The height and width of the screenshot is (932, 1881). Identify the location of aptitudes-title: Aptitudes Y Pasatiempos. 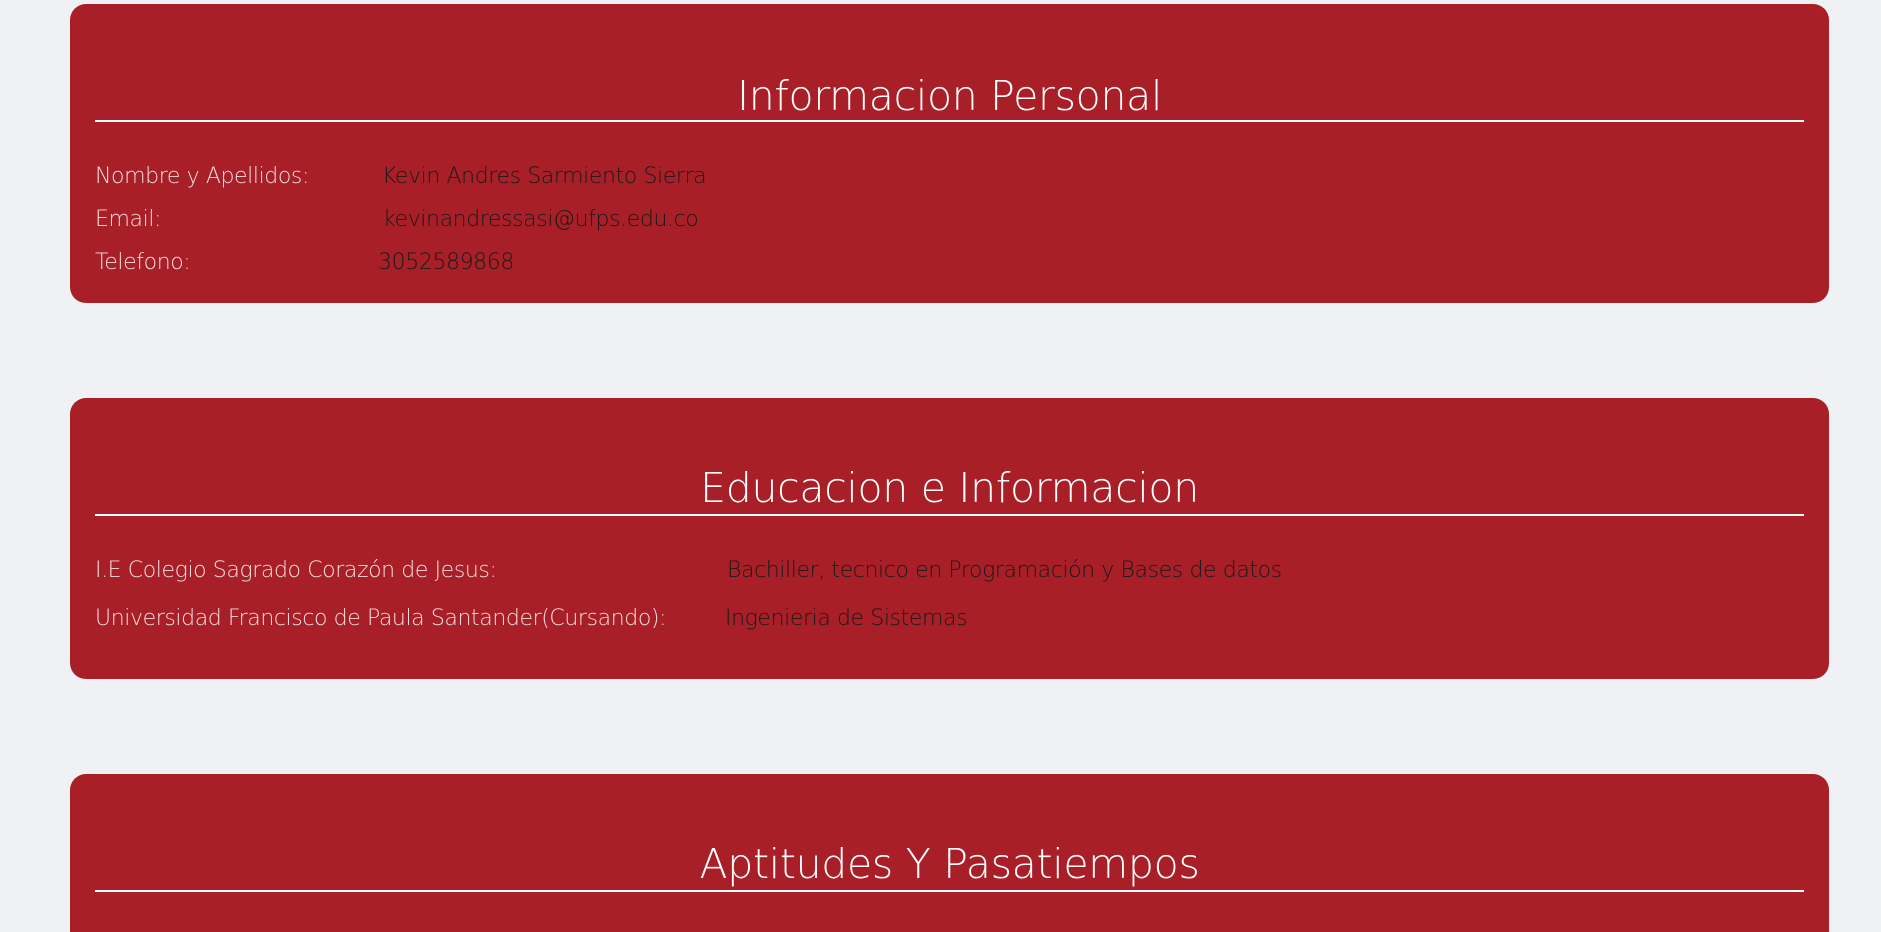
(949, 864).